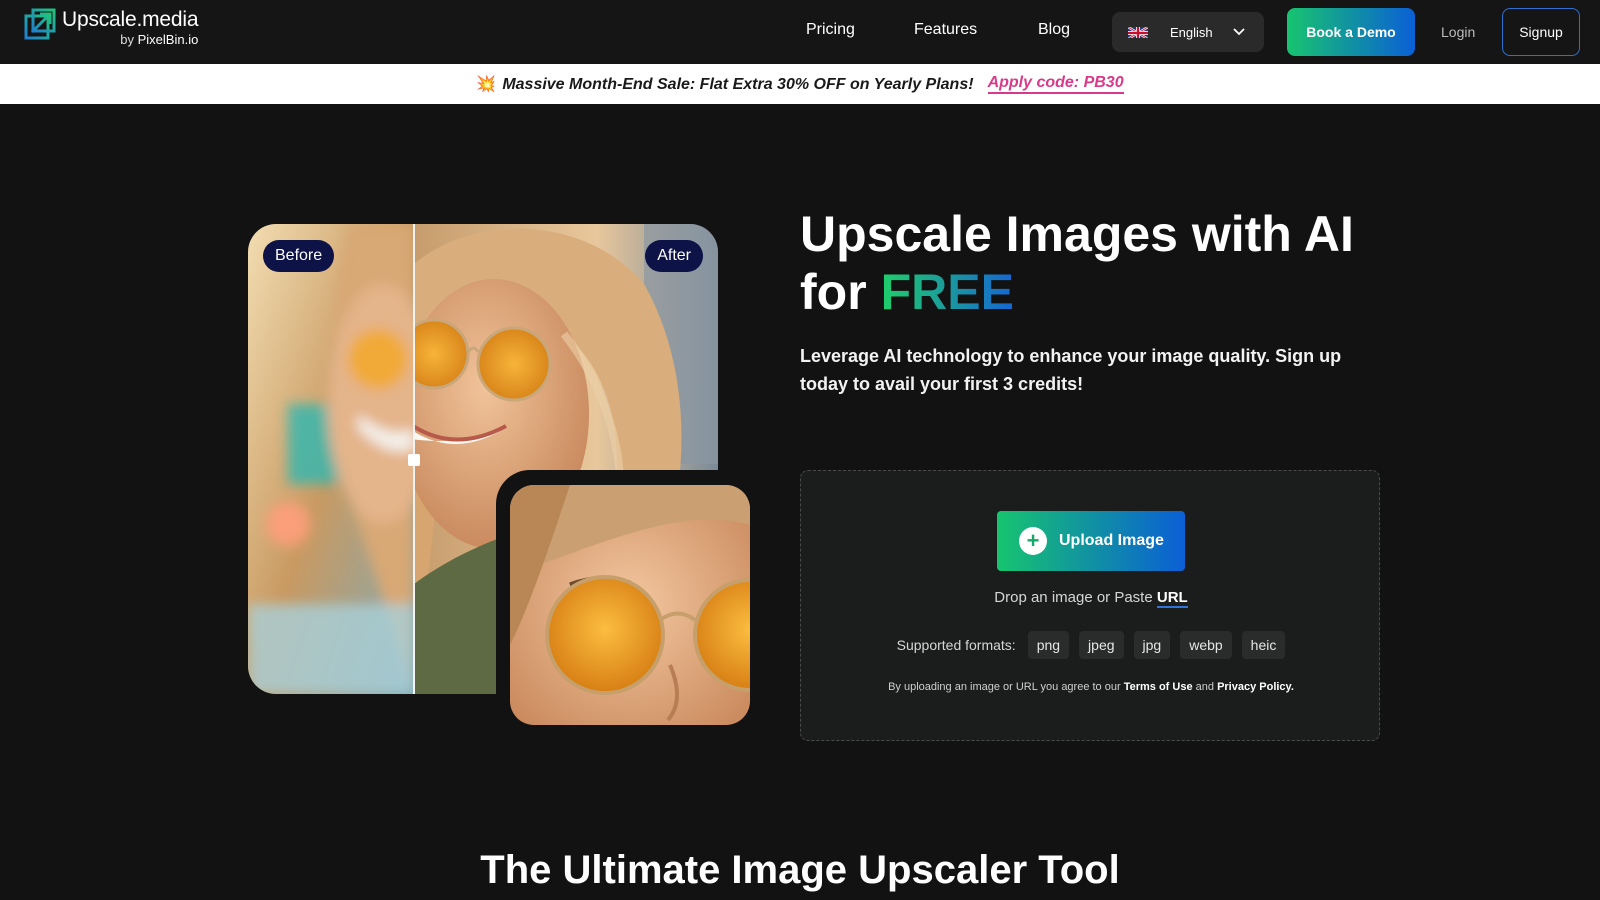 Image resolution: width=1600 pixels, height=900 pixels. I want to click on hero-title: Upscale Images with AI for FREE, so click(1077, 263).